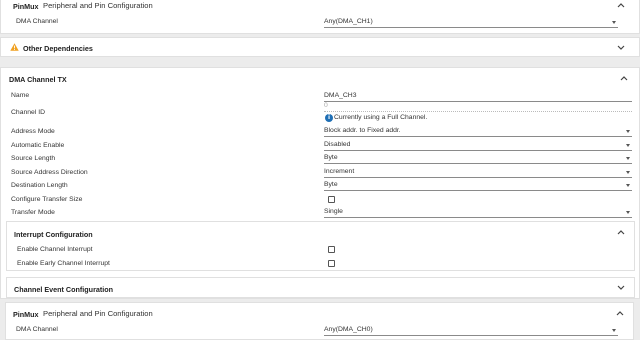  What do you see at coordinates (331, 199) in the screenshot?
I see `configure-transfer-size-checkbox` at bounding box center [331, 199].